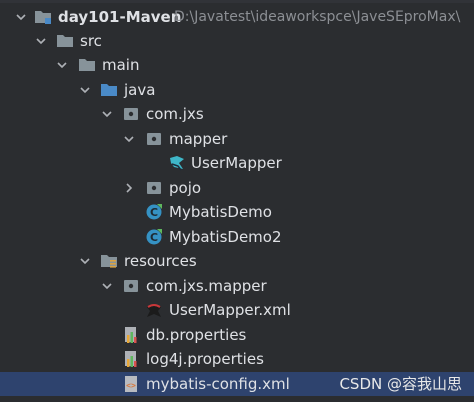 Image resolution: width=474 pixels, height=402 pixels. Describe the element at coordinates (160, 261) in the screenshot. I see `tree-item-label: resources` at that location.